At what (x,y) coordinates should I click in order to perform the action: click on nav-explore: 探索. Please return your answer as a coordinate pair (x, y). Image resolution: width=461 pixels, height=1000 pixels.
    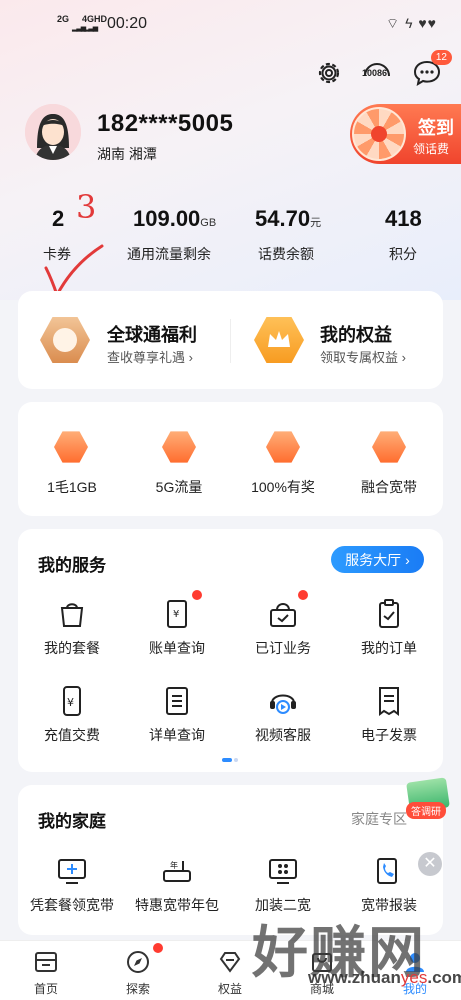
    Looking at the image, I should click on (138, 970).